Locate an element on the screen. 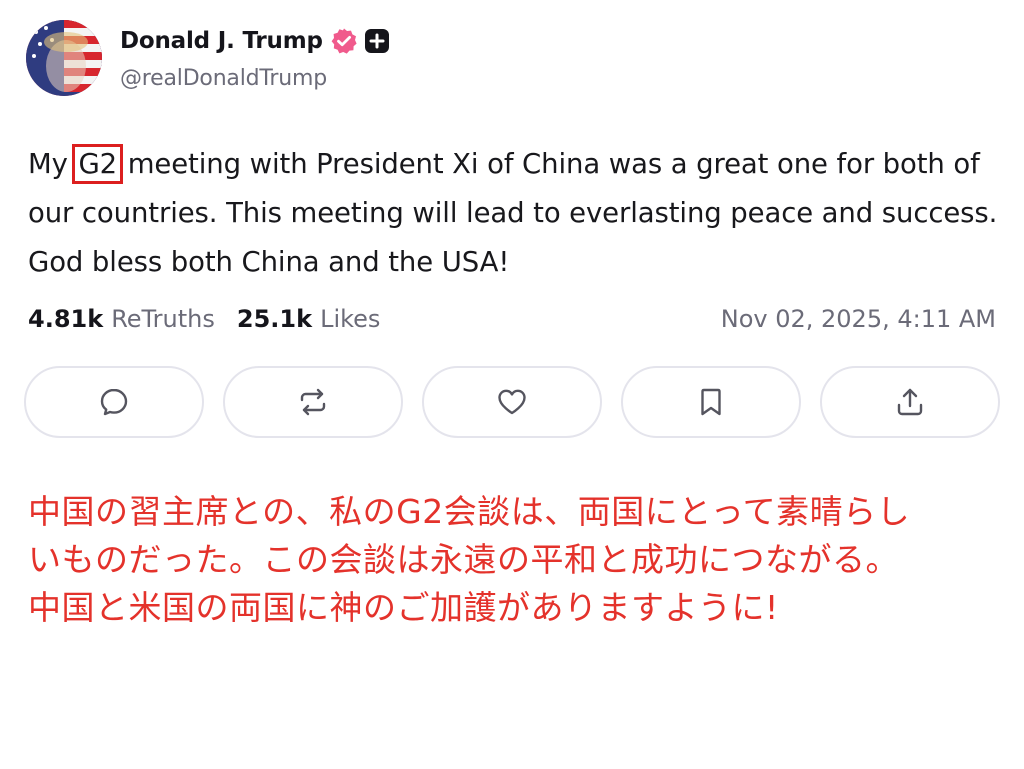  post-text-start: My is located at coordinates (52, 164).